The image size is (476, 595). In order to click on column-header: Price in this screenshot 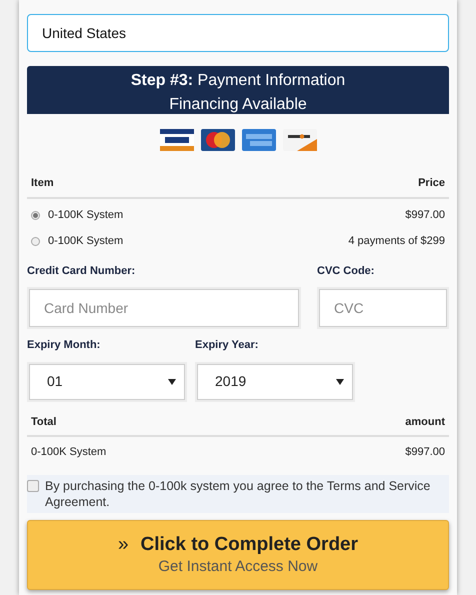, I will do `click(431, 183)`.